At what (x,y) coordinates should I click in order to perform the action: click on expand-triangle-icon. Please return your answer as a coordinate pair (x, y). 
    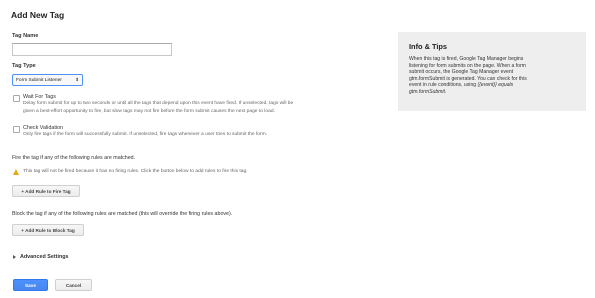
    Looking at the image, I should click on (14, 257).